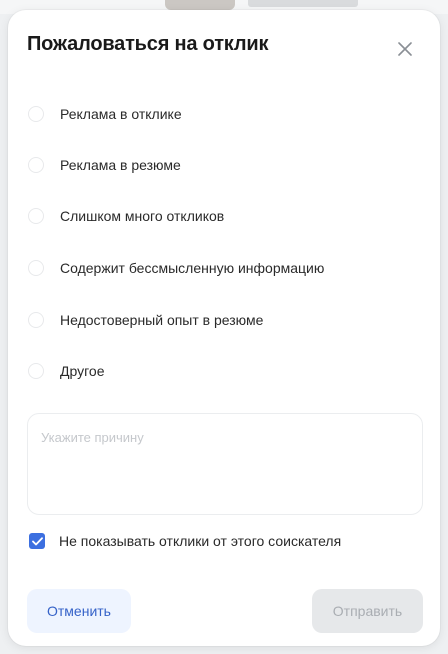 This screenshot has height=654, width=448. Describe the element at coordinates (82, 371) in the screenshot. I see `reason-label: Другое` at that location.